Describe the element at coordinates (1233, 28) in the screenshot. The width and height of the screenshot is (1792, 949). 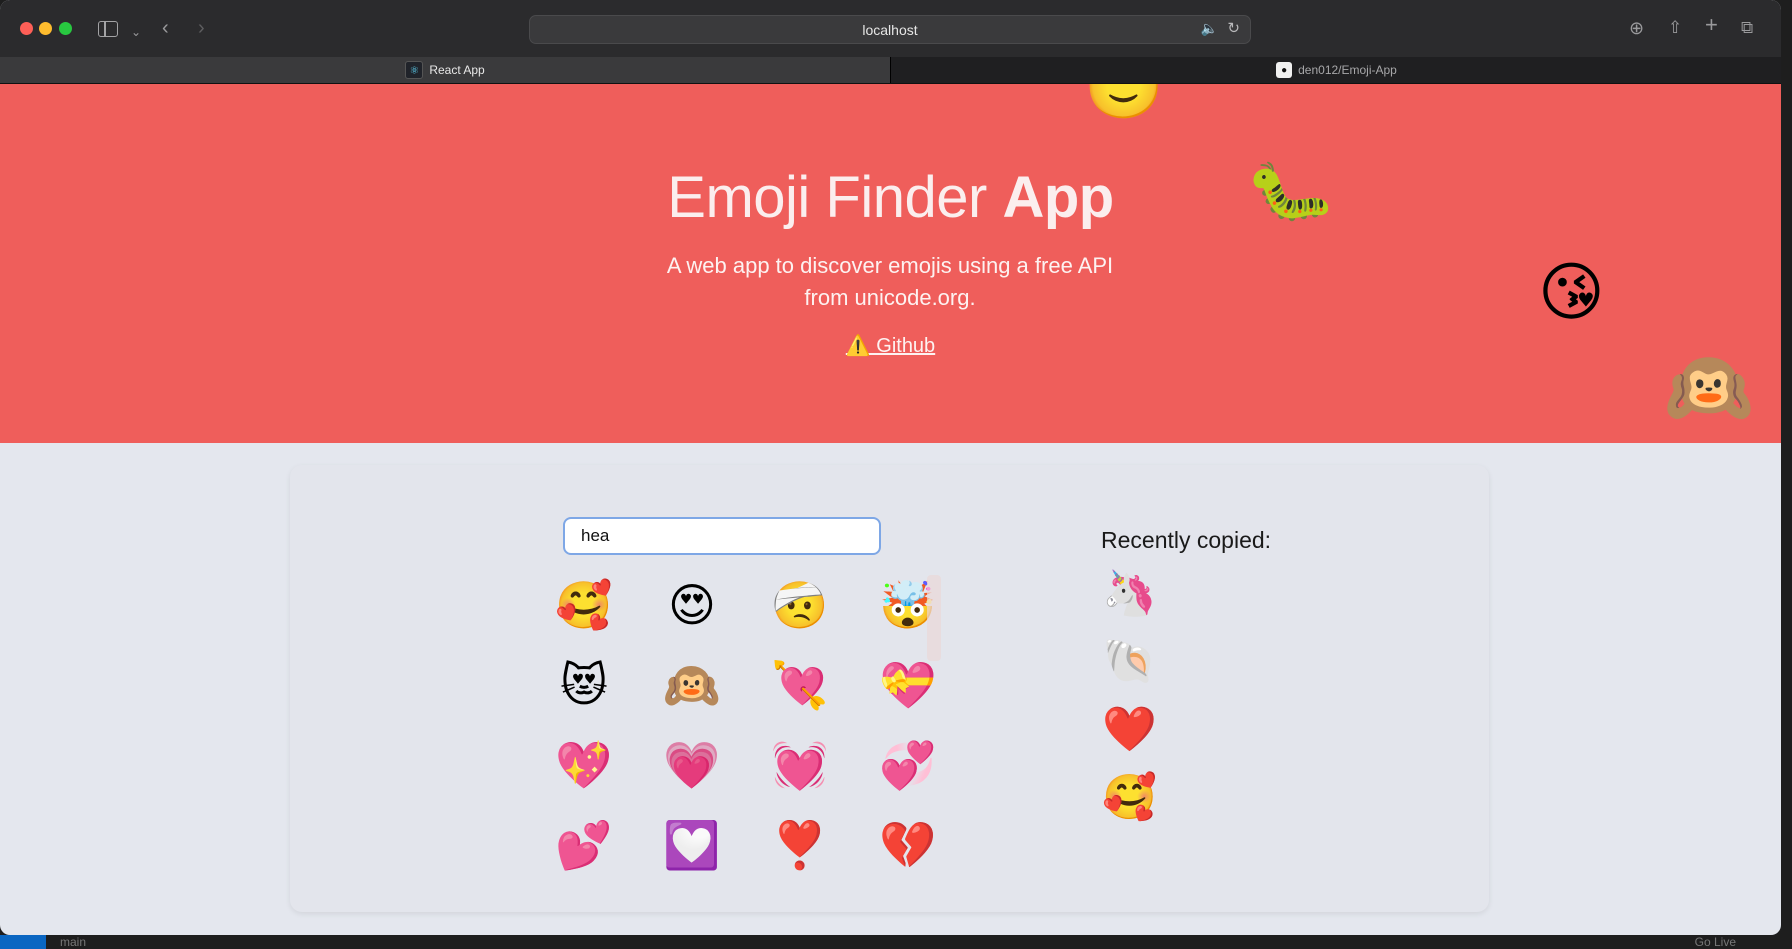
I see `reload-icon: ↻` at that location.